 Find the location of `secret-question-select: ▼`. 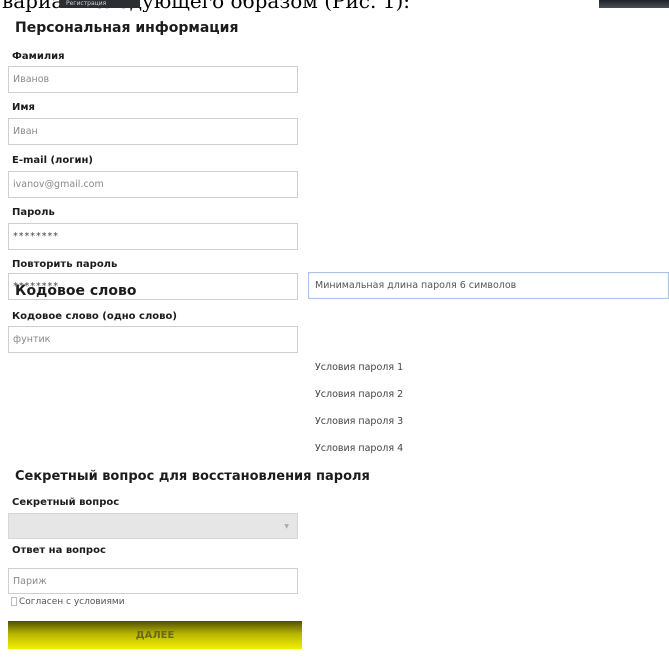

secret-question-select: ▼ is located at coordinates (153, 526).